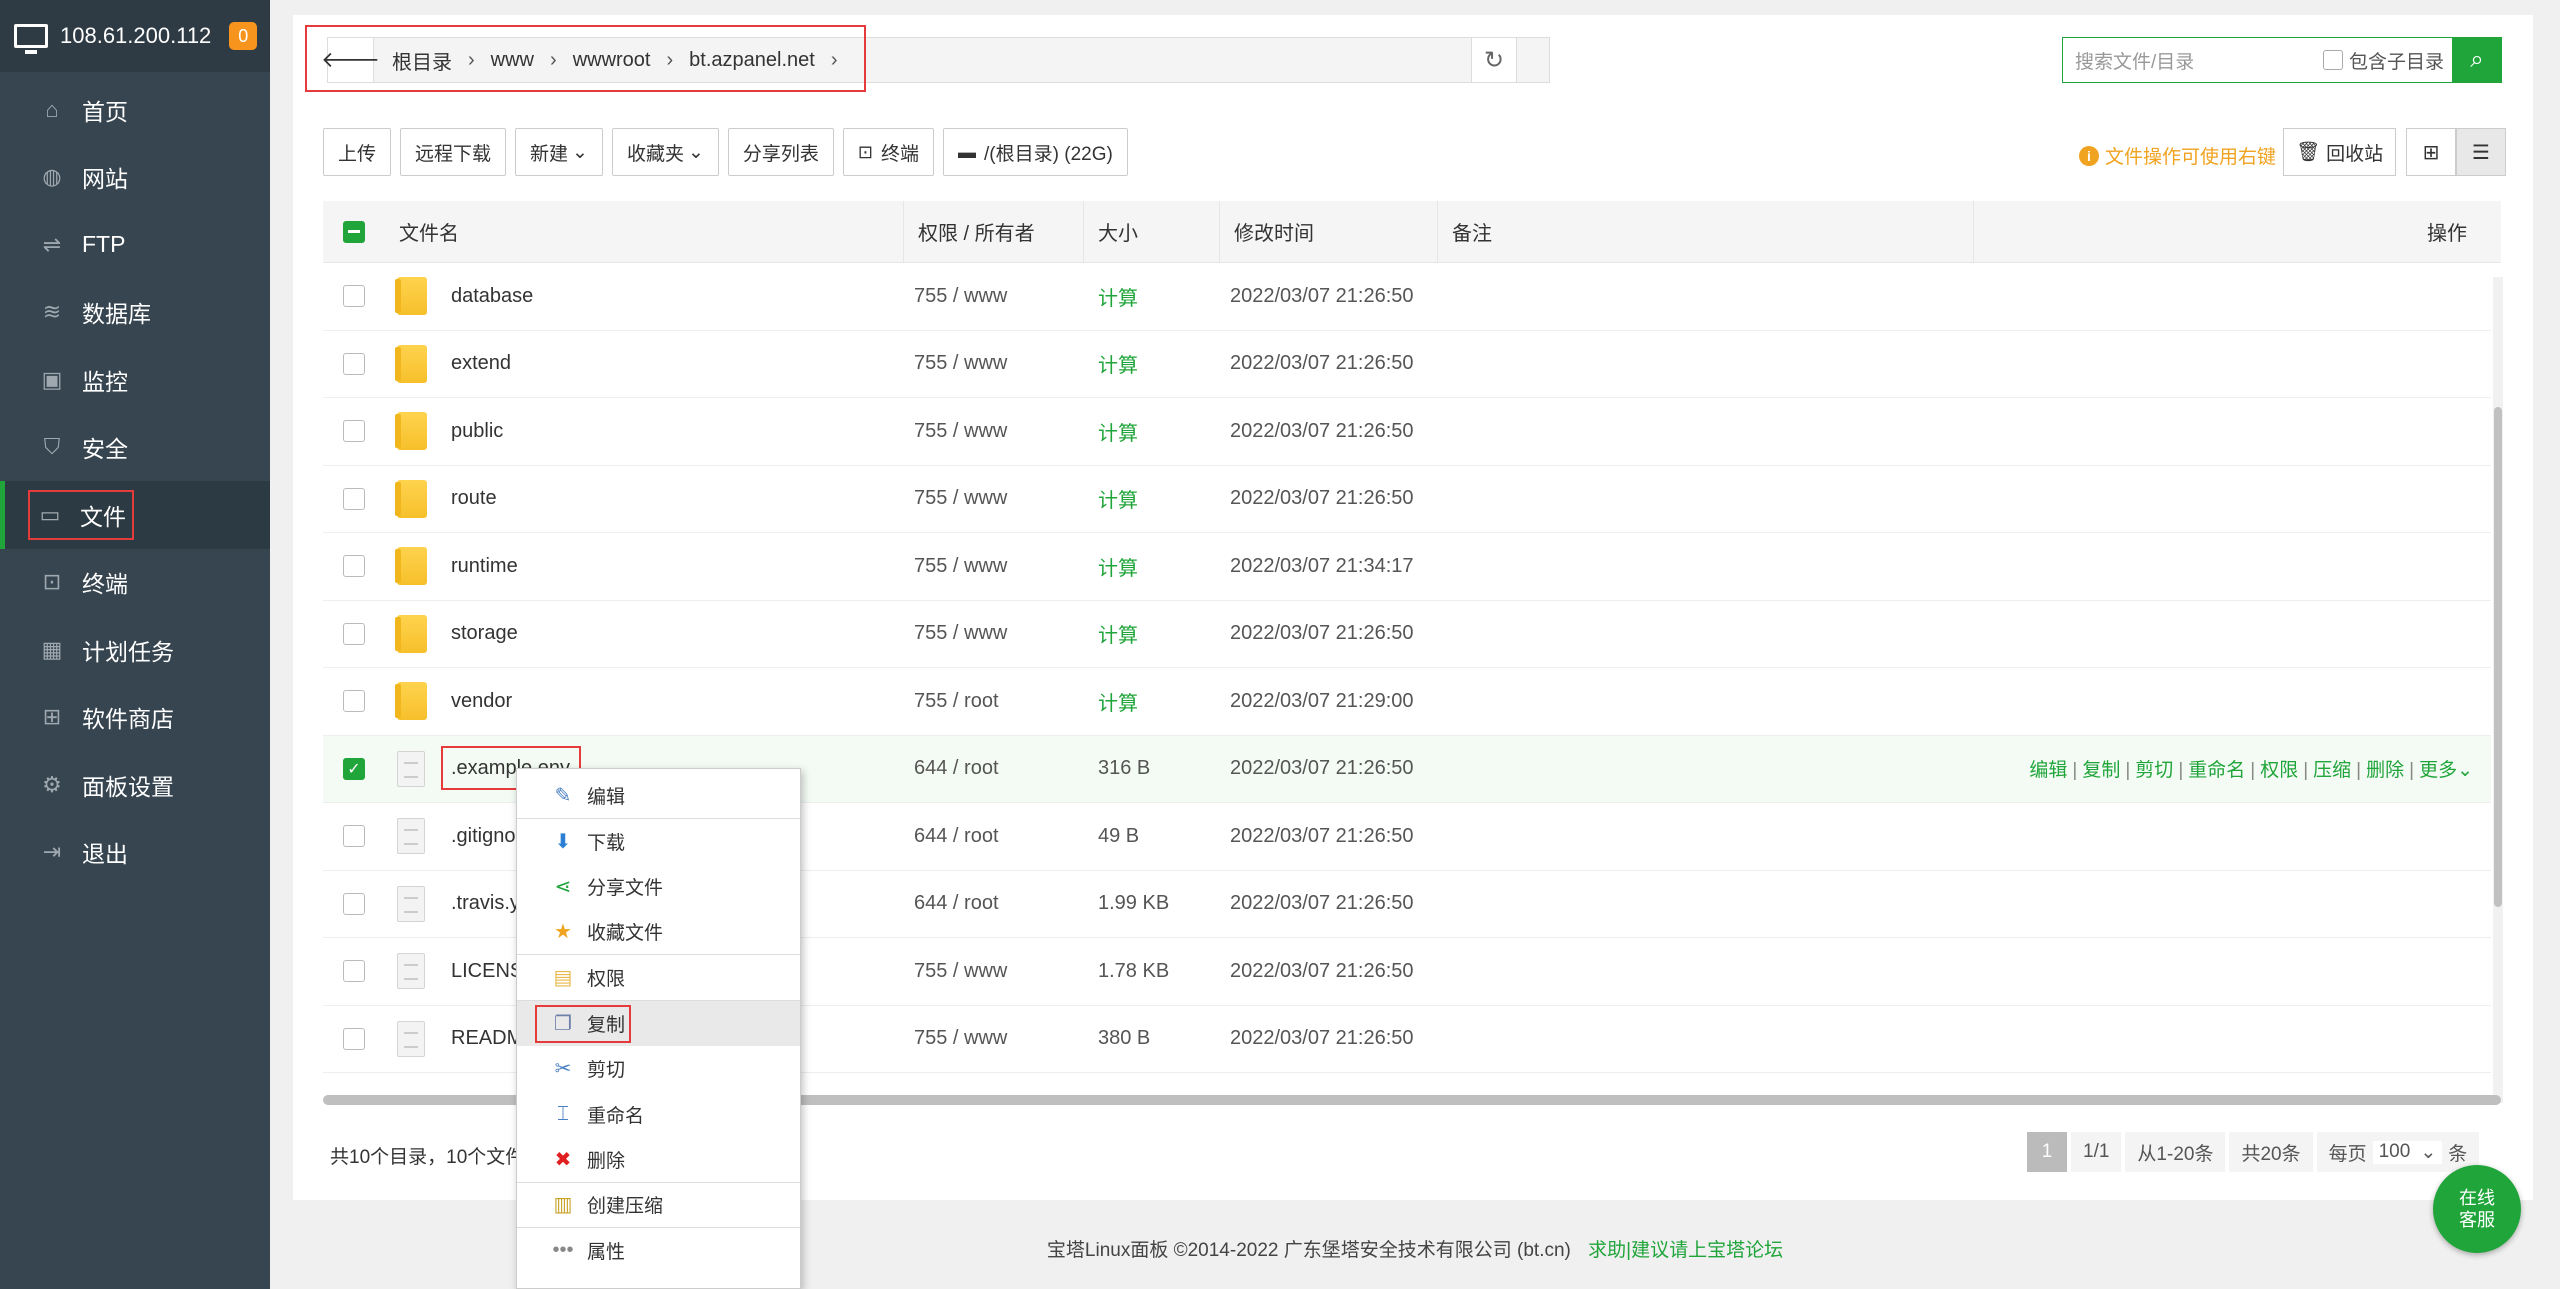  I want to click on header-size: 大小, so click(1152, 231).